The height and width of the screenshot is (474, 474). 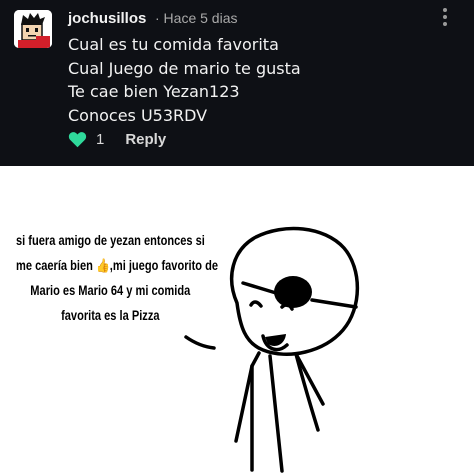 What do you see at coordinates (77, 139) in the screenshot?
I see `heart-icon` at bounding box center [77, 139].